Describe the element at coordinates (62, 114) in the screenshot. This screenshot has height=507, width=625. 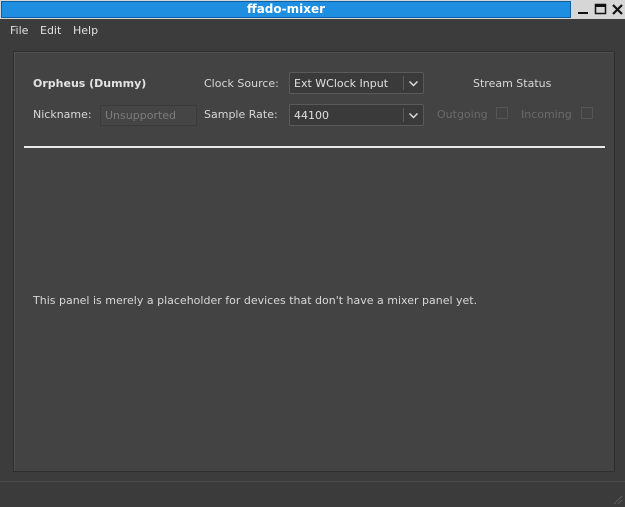
I see `nickname-label: Nickname:` at that location.